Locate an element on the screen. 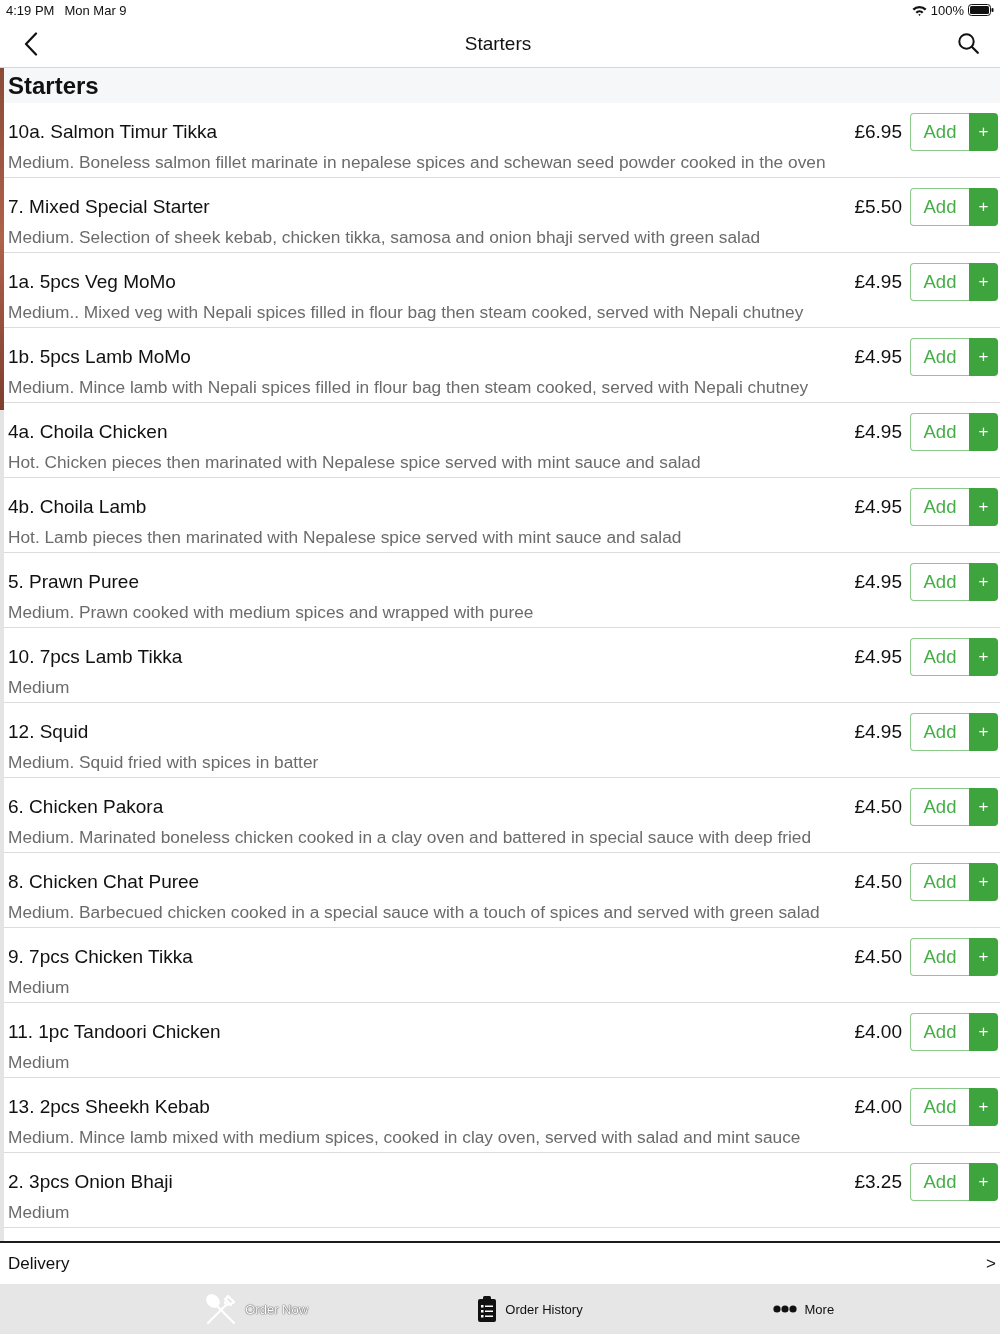  more-icon is located at coordinates (784, 1309).